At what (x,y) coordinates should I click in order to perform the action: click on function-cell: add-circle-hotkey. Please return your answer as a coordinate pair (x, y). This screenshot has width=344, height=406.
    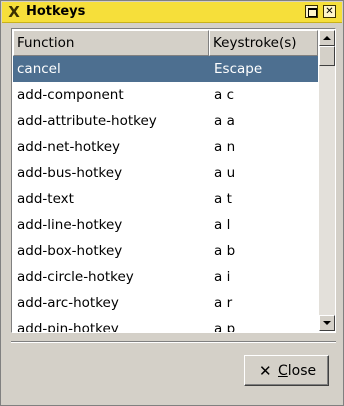
    Looking at the image, I should click on (75, 277).